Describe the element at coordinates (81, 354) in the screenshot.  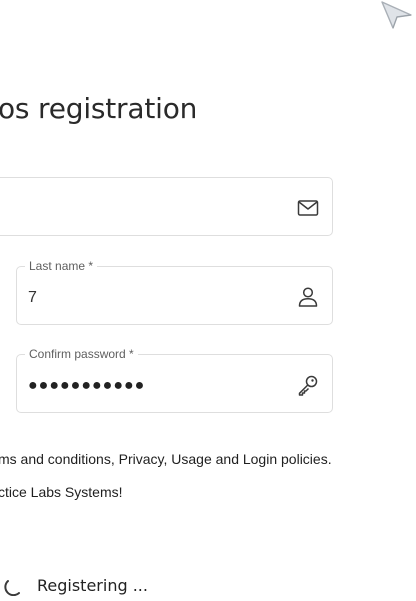
I see `confirm-password-label: Confirm password *` at that location.